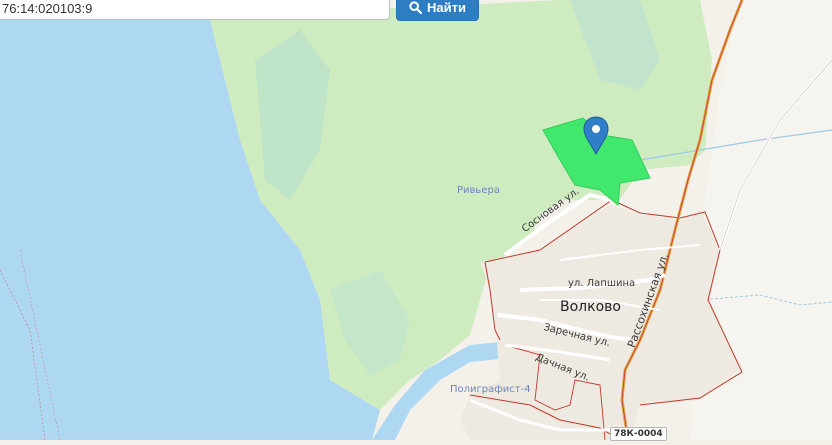  I want to click on search-button: Найти, so click(437, 10).